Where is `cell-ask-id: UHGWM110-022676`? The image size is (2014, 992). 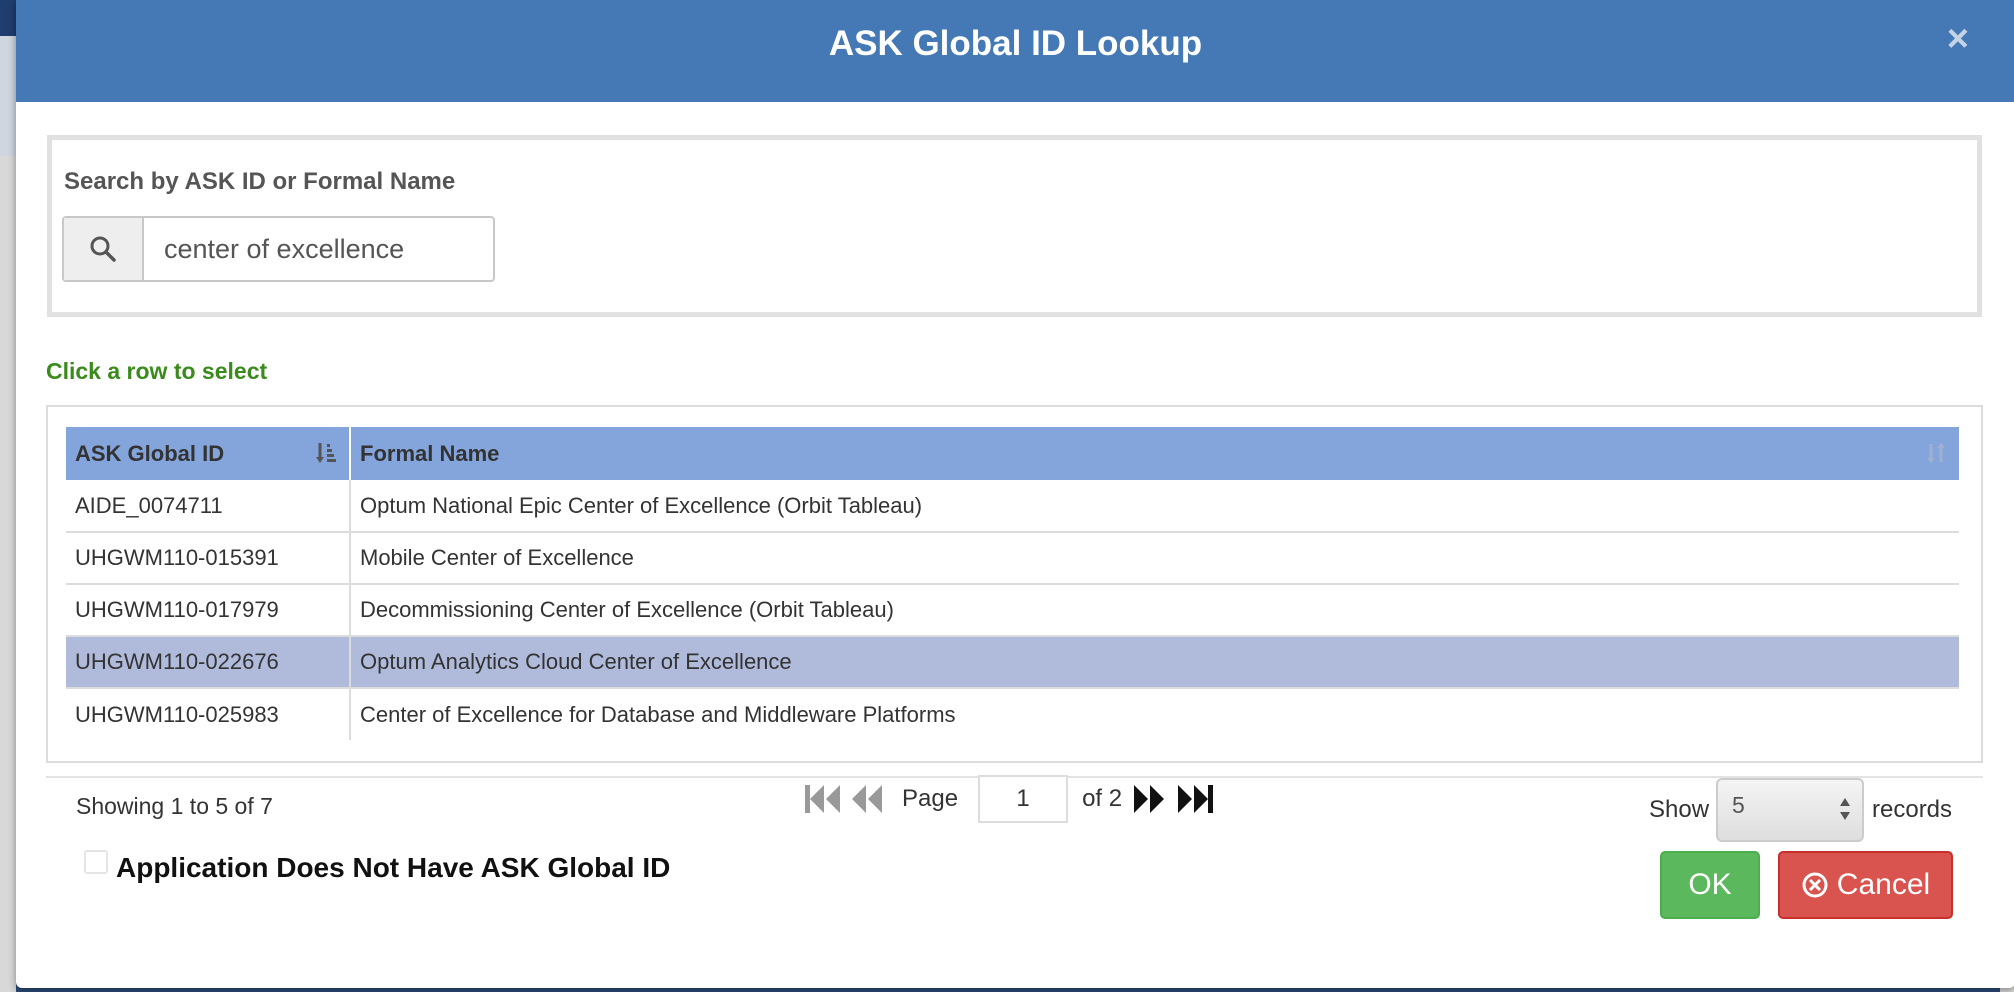 cell-ask-id: UHGWM110-022676 is located at coordinates (208, 662).